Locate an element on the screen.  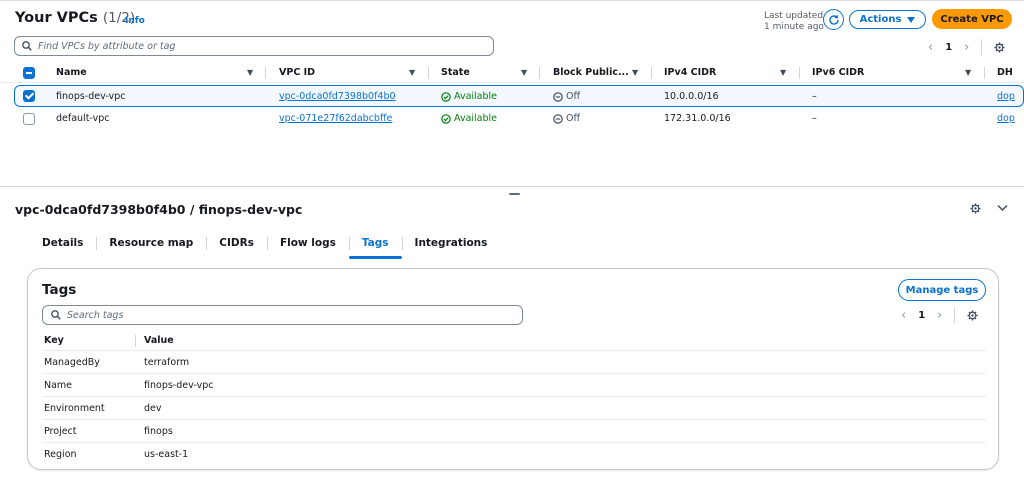
tab-flow-logs: Flow logs is located at coordinates (307, 247).